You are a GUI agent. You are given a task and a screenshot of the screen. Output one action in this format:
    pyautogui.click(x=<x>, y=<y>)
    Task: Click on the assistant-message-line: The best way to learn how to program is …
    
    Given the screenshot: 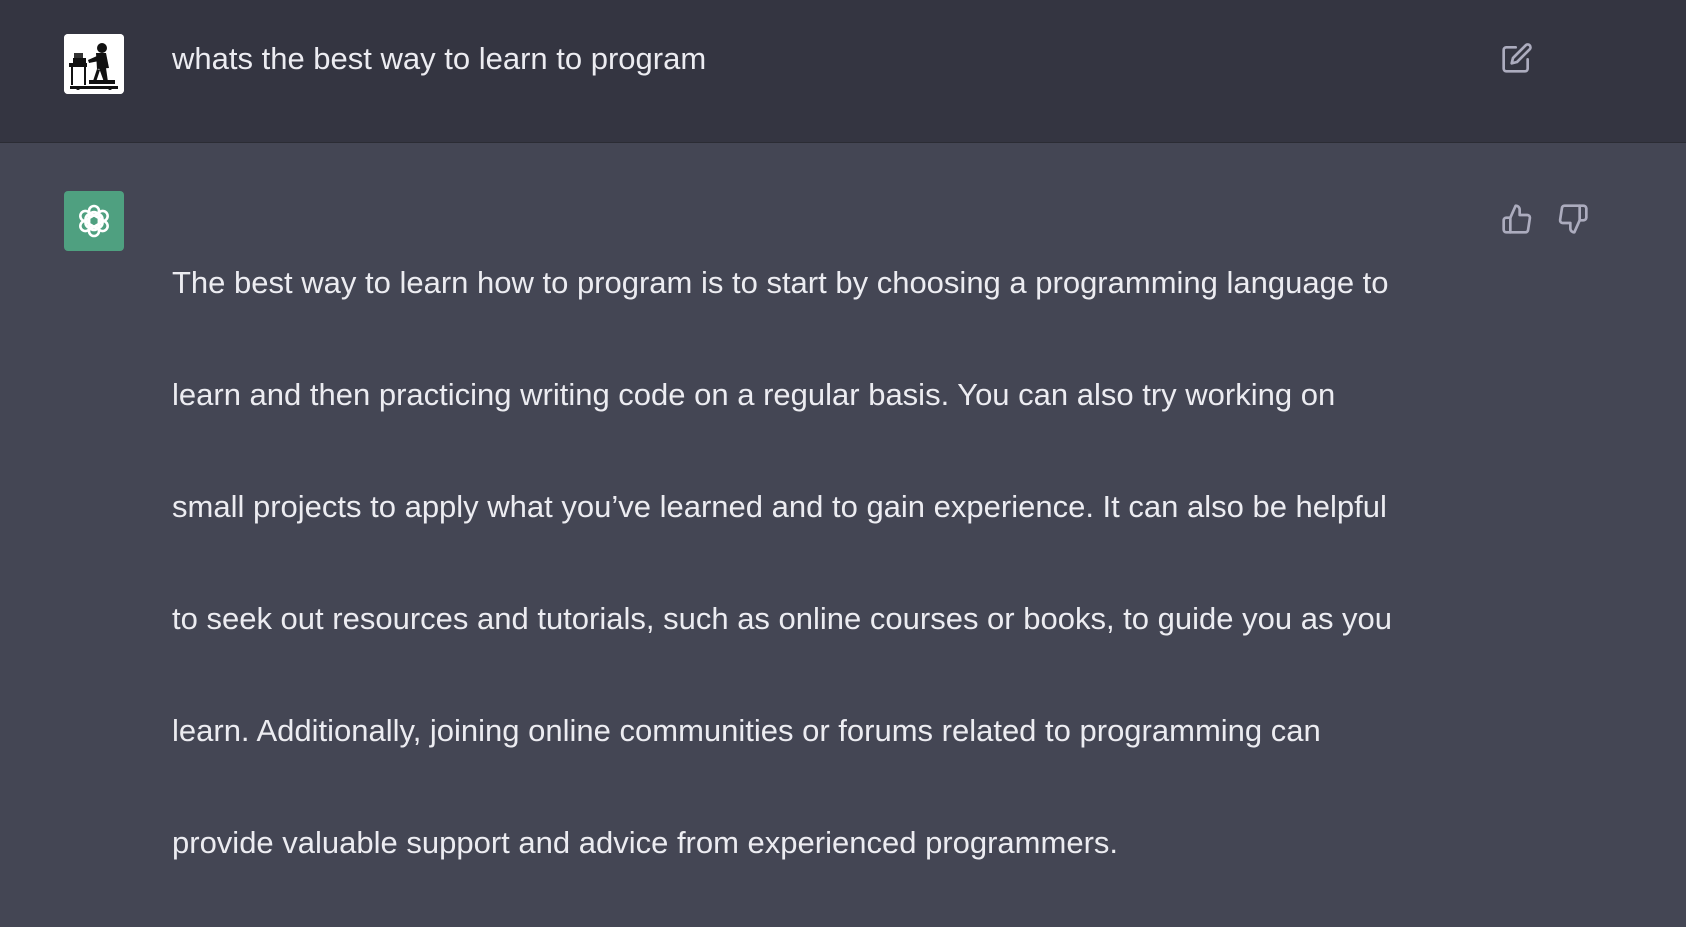 What is the action you would take?
    pyautogui.click(x=780, y=282)
    